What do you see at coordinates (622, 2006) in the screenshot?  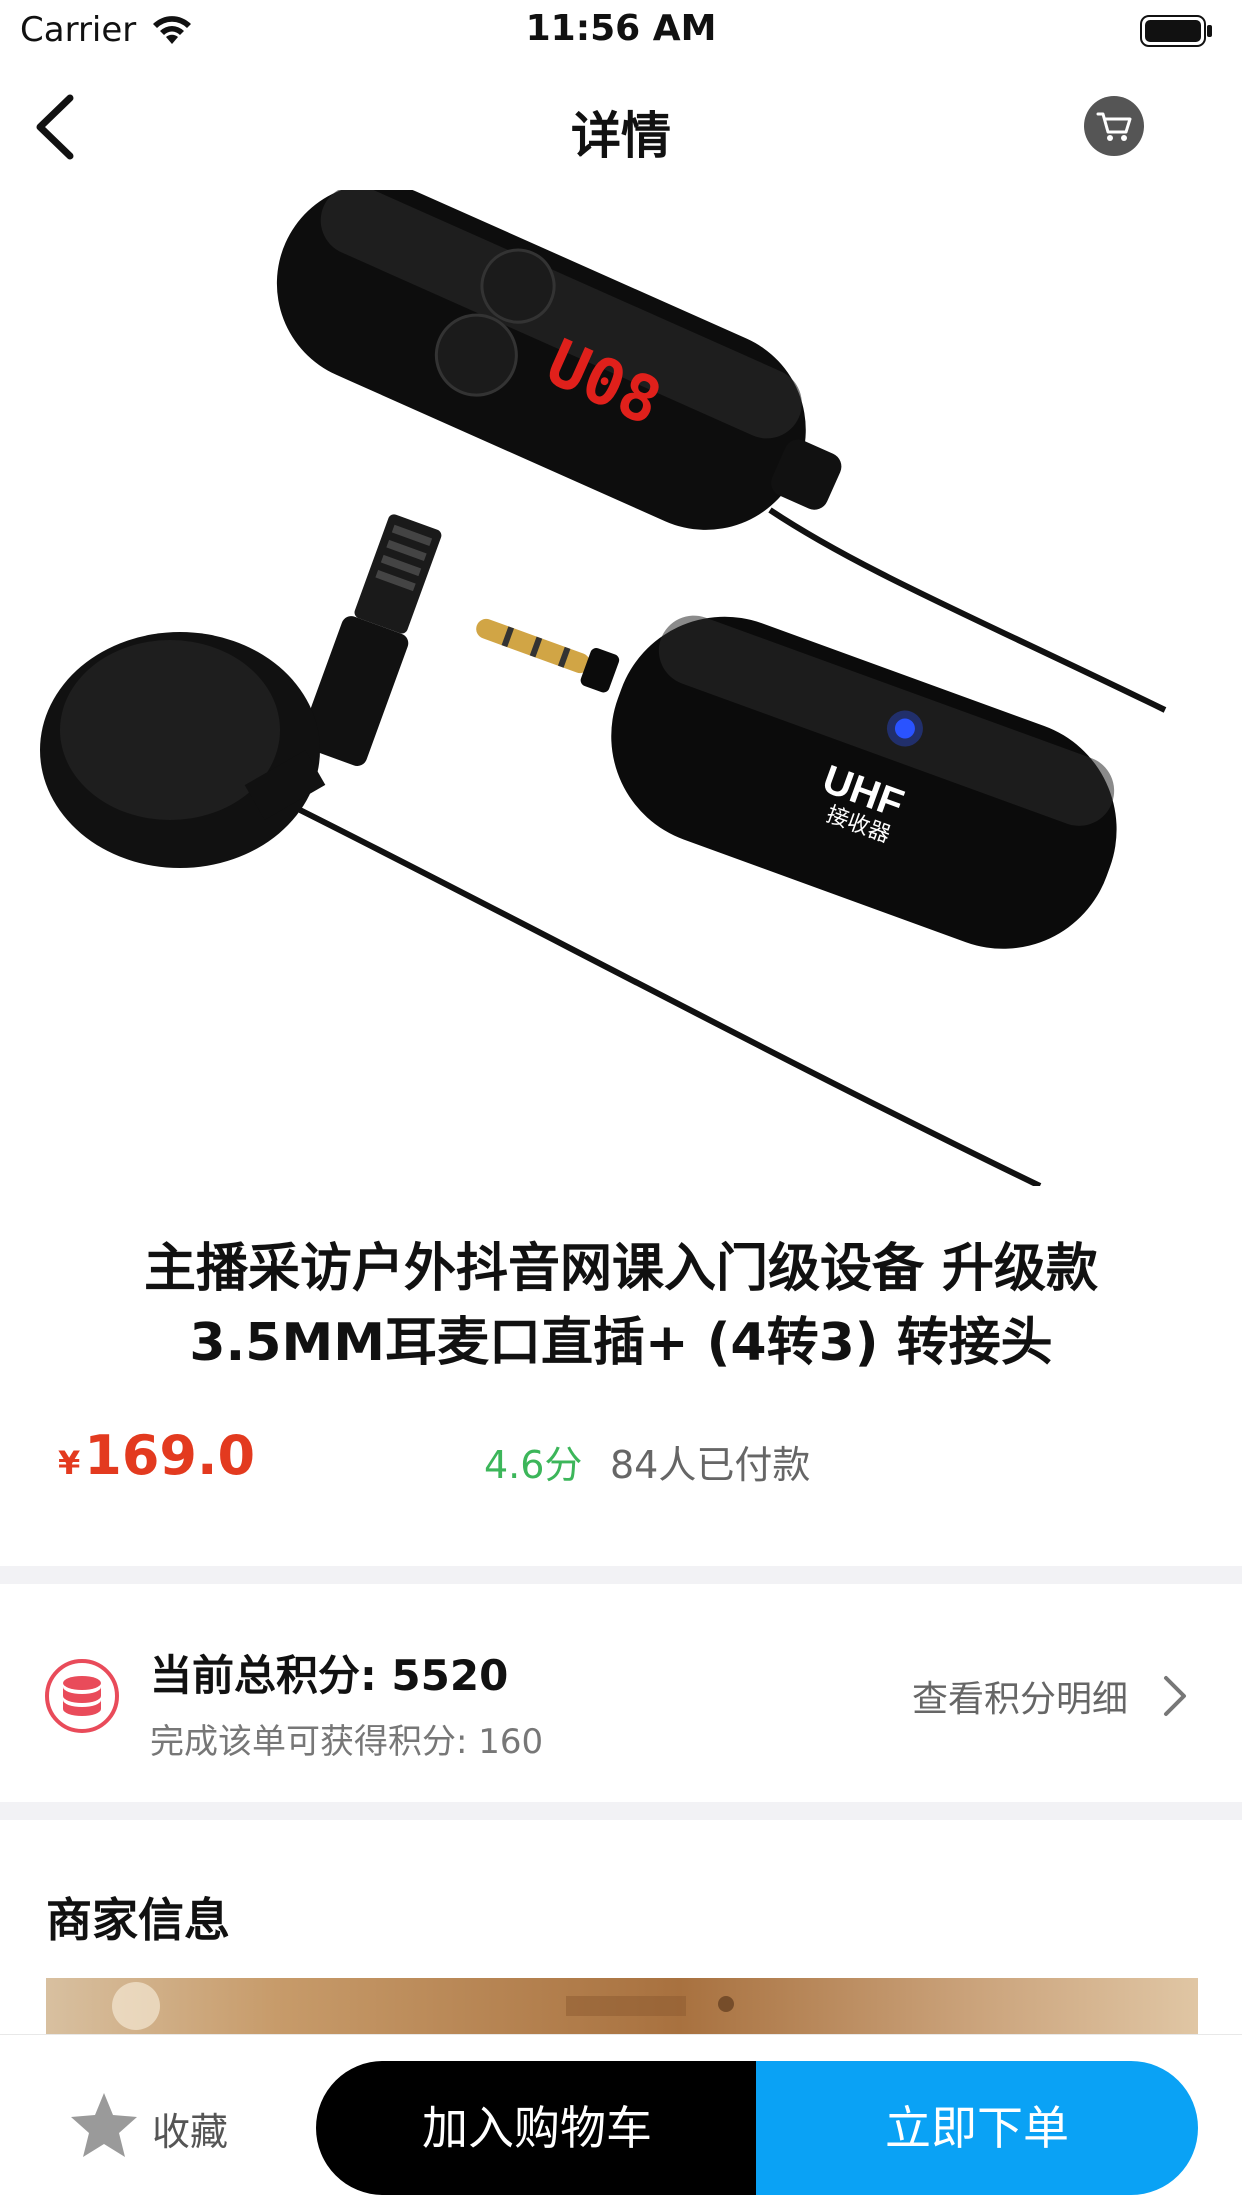 I see `merchant-photo` at bounding box center [622, 2006].